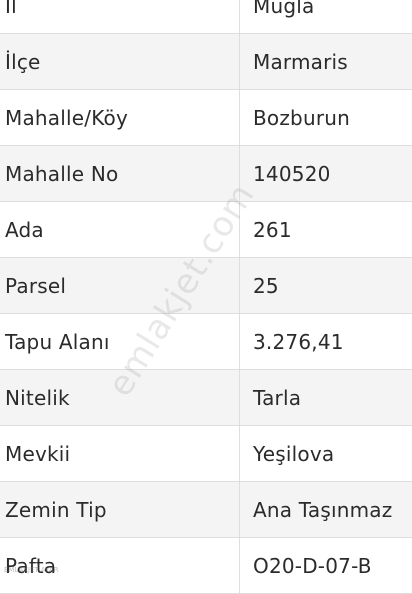 The height and width of the screenshot is (594, 412). Describe the element at coordinates (120, 341) in the screenshot. I see `row-label: Tapu Alanı` at that location.